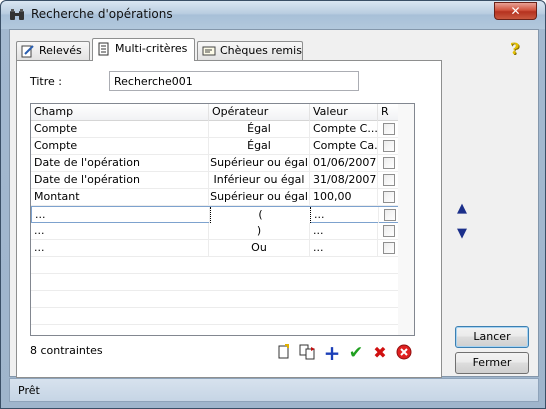 This screenshot has width=546, height=409. Describe the element at coordinates (344, 163) in the screenshot. I see `cell-valeur: 01/06/2007` at that location.